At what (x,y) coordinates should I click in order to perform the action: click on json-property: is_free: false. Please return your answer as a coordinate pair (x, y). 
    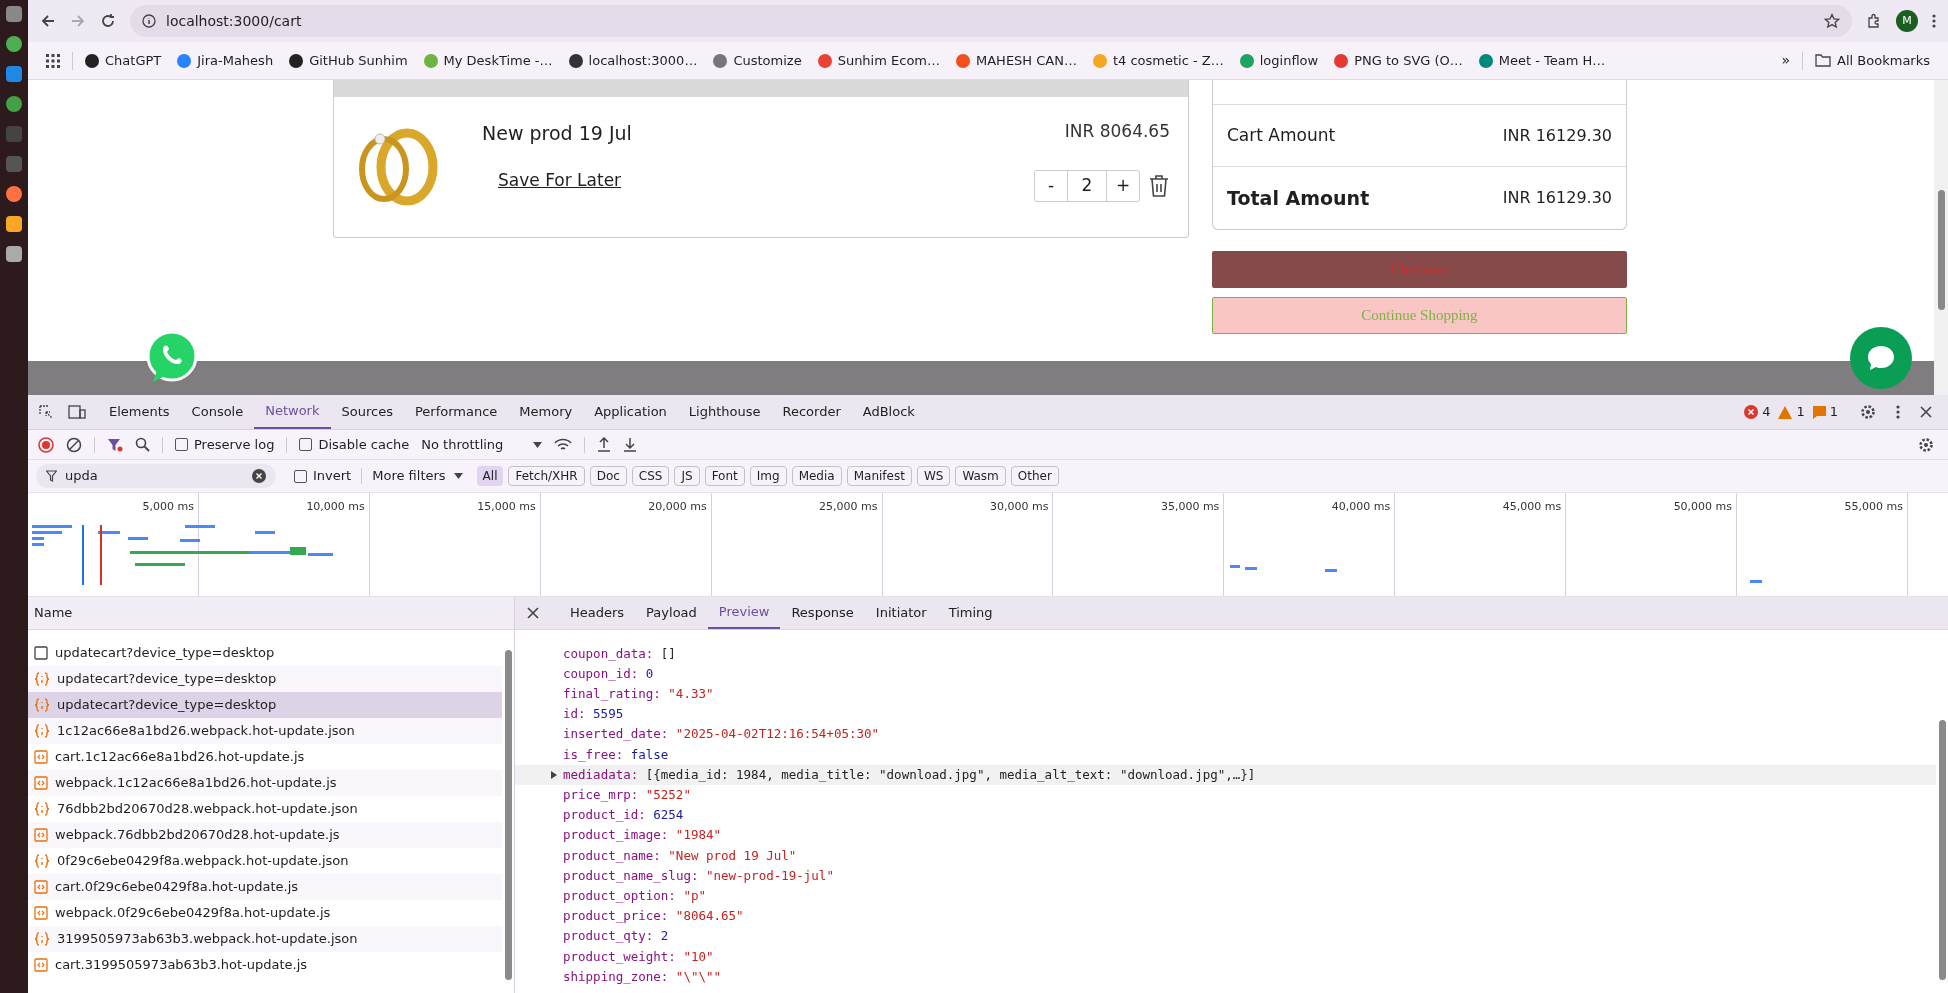
    Looking at the image, I should click on (1225, 755).